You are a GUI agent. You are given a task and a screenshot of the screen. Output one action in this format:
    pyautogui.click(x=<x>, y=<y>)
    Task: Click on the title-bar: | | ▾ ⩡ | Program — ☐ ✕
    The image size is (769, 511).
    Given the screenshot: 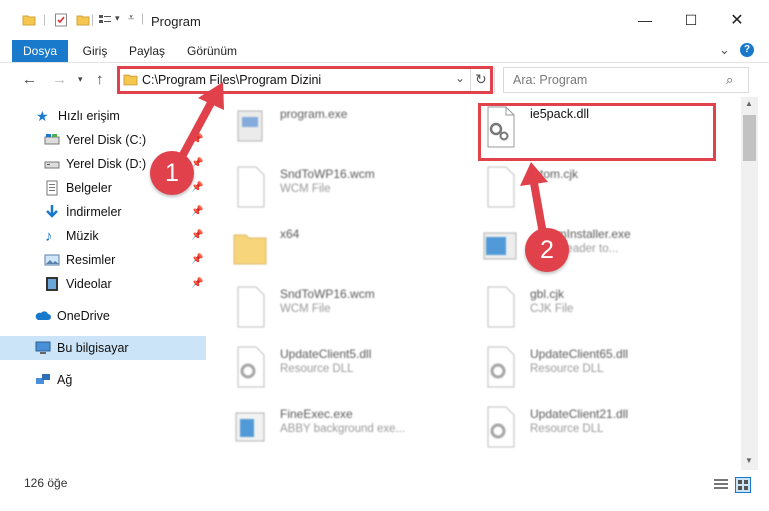 What is the action you would take?
    pyautogui.click(x=384, y=20)
    